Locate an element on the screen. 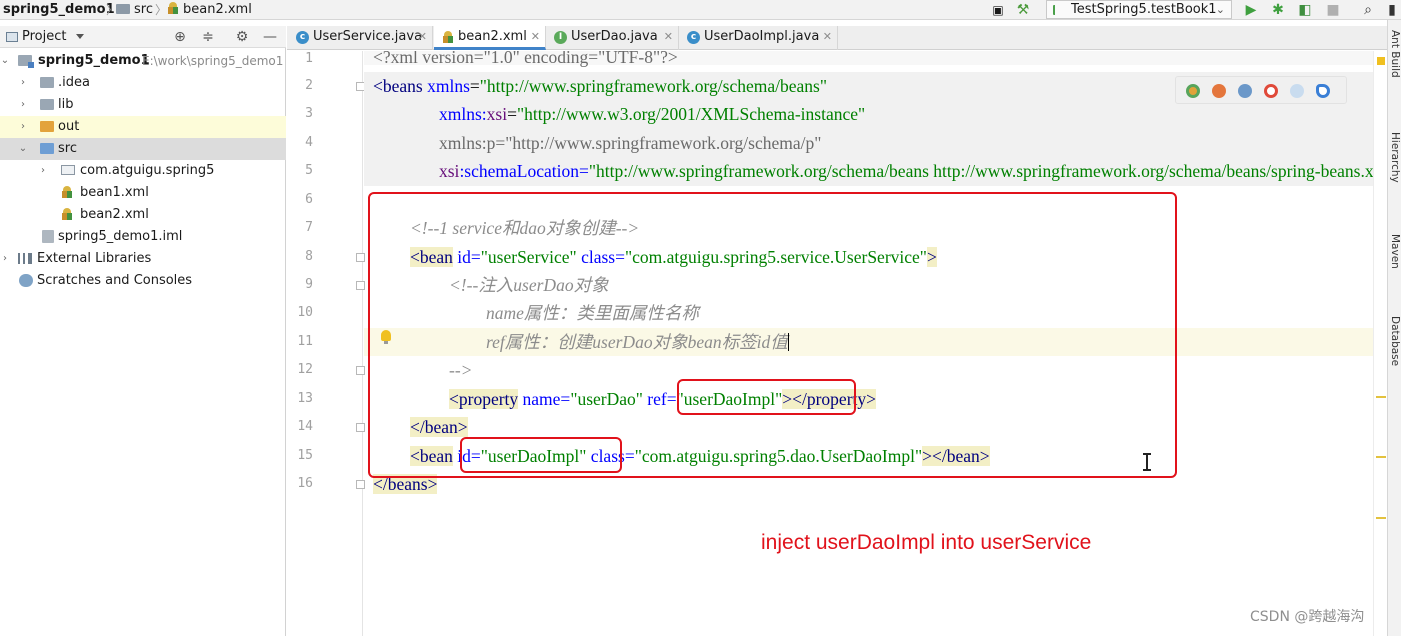 The height and width of the screenshot is (636, 1401). debug-icon: ✱ is located at coordinates (1278, 10).